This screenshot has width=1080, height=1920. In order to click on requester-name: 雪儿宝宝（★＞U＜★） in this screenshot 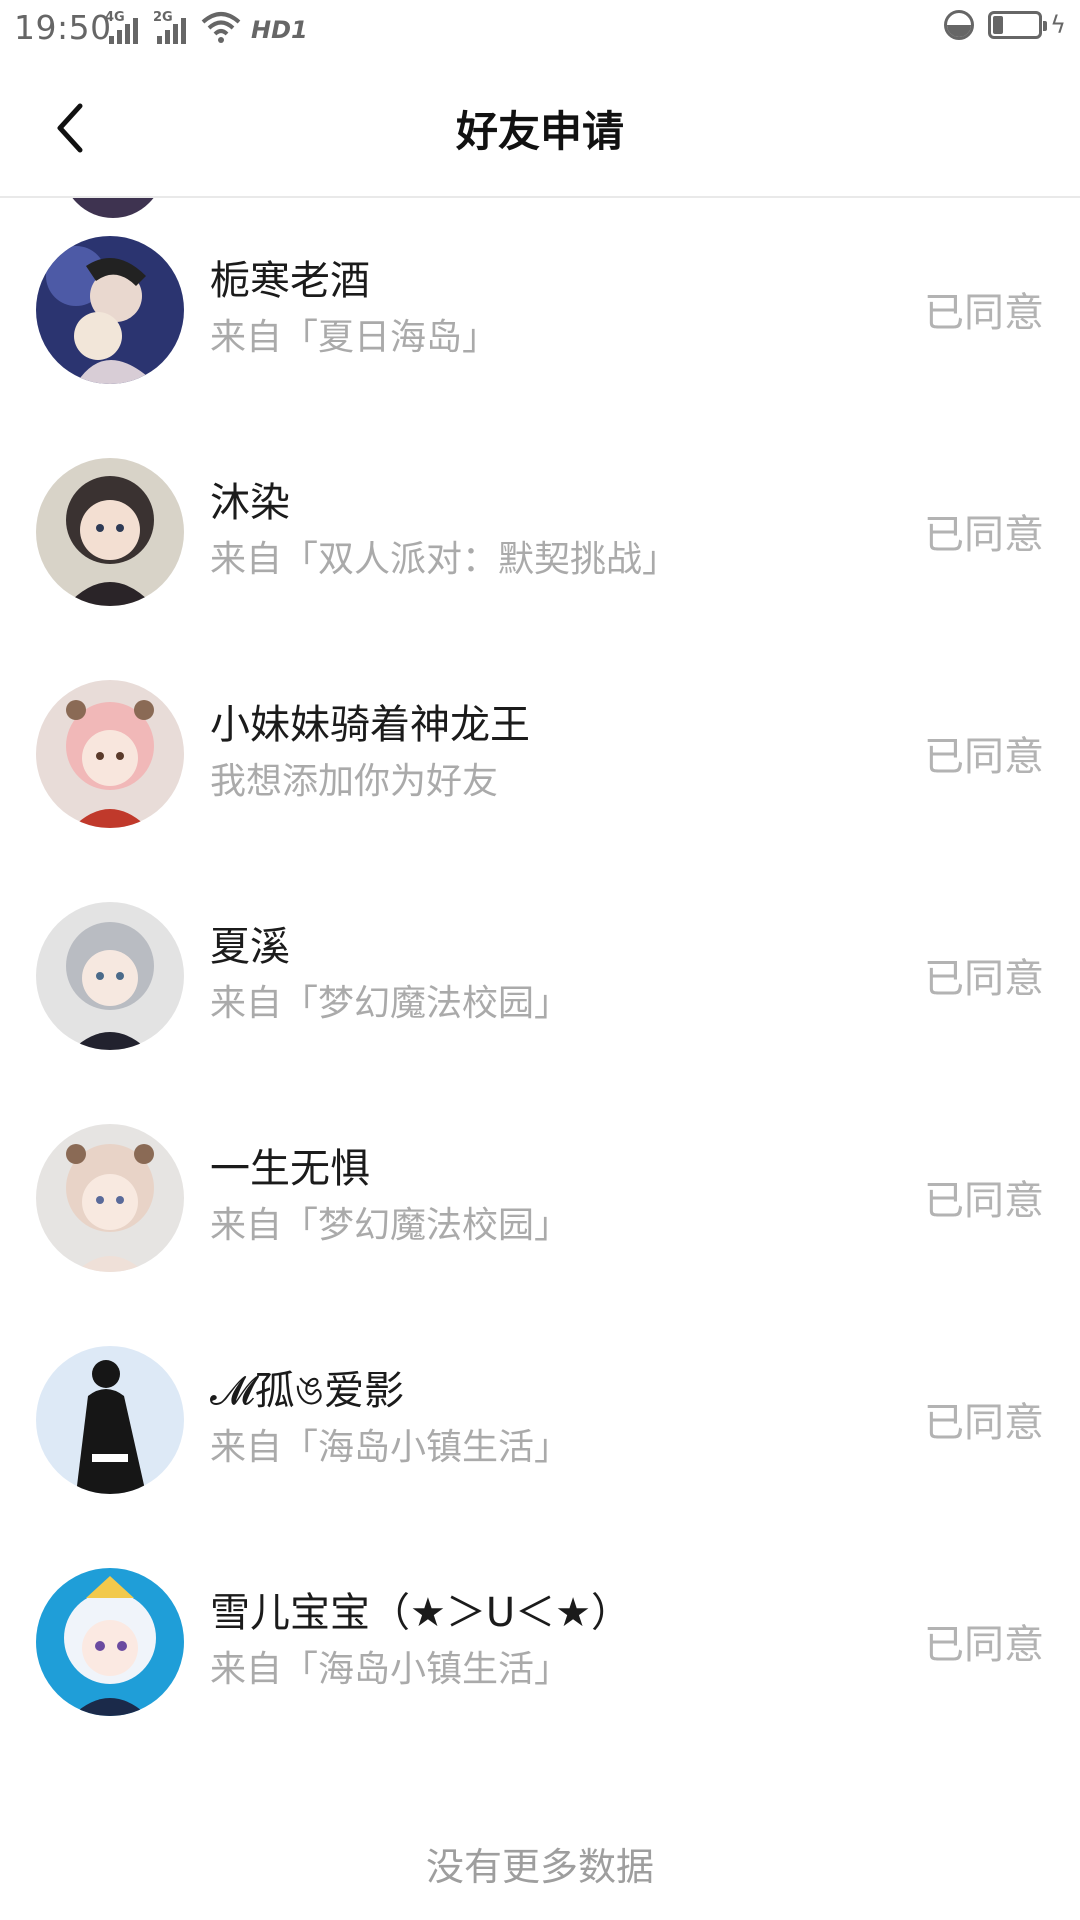, I will do `click(420, 1613)`.